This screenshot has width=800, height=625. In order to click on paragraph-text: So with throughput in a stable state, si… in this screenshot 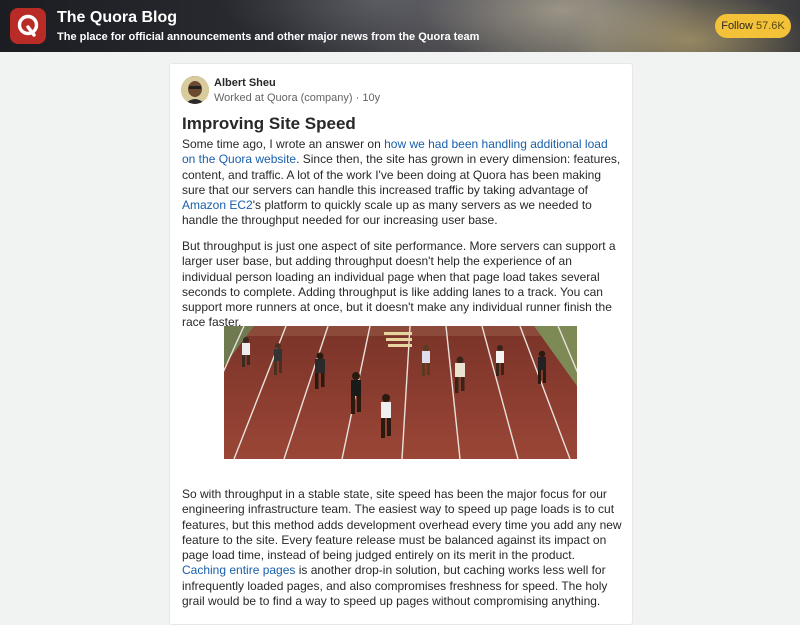, I will do `click(402, 525)`.